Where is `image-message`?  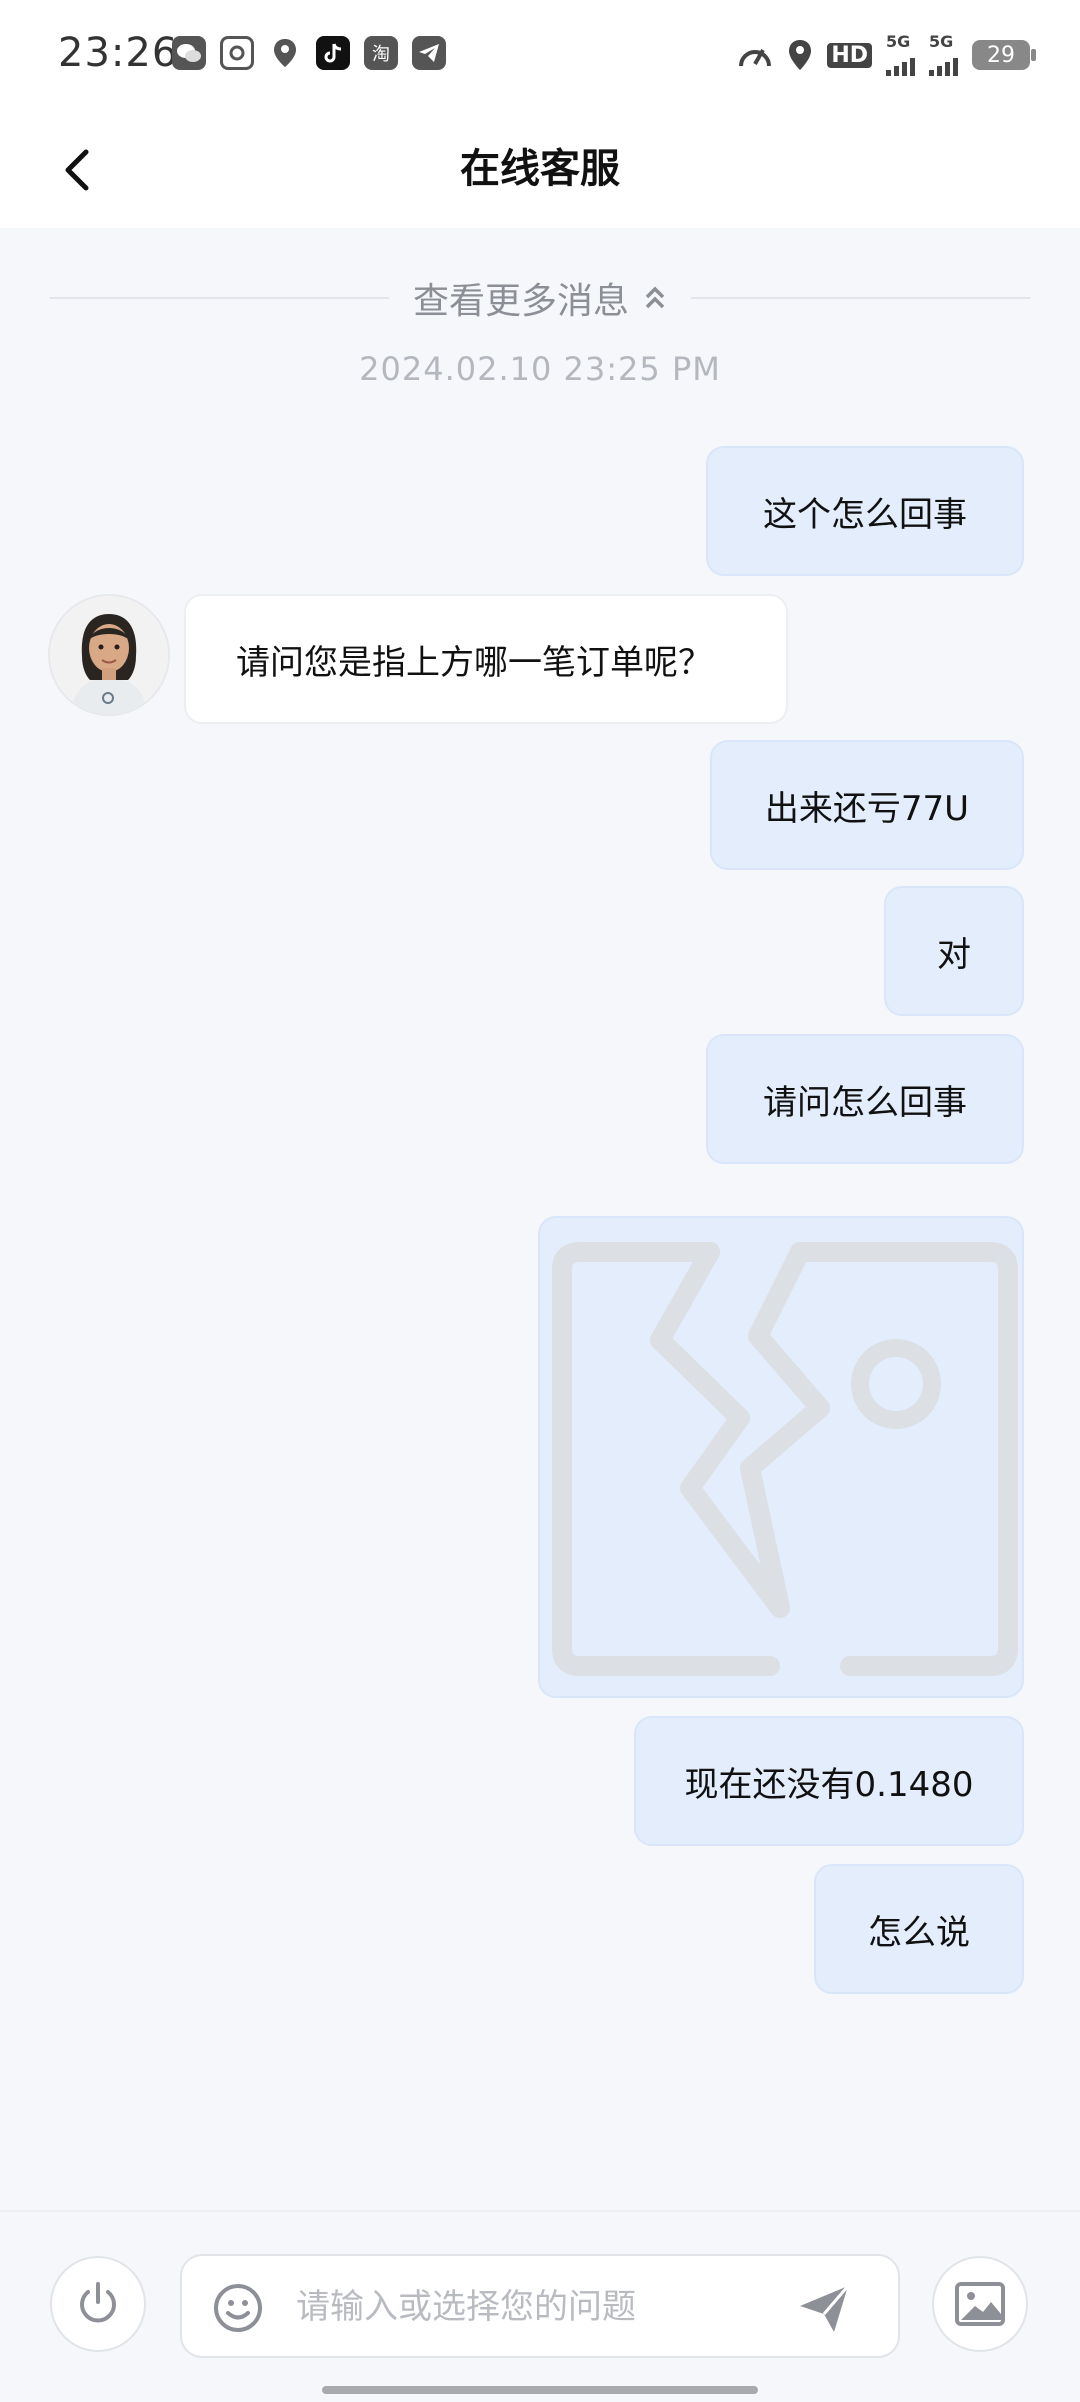
image-message is located at coordinates (781, 1457).